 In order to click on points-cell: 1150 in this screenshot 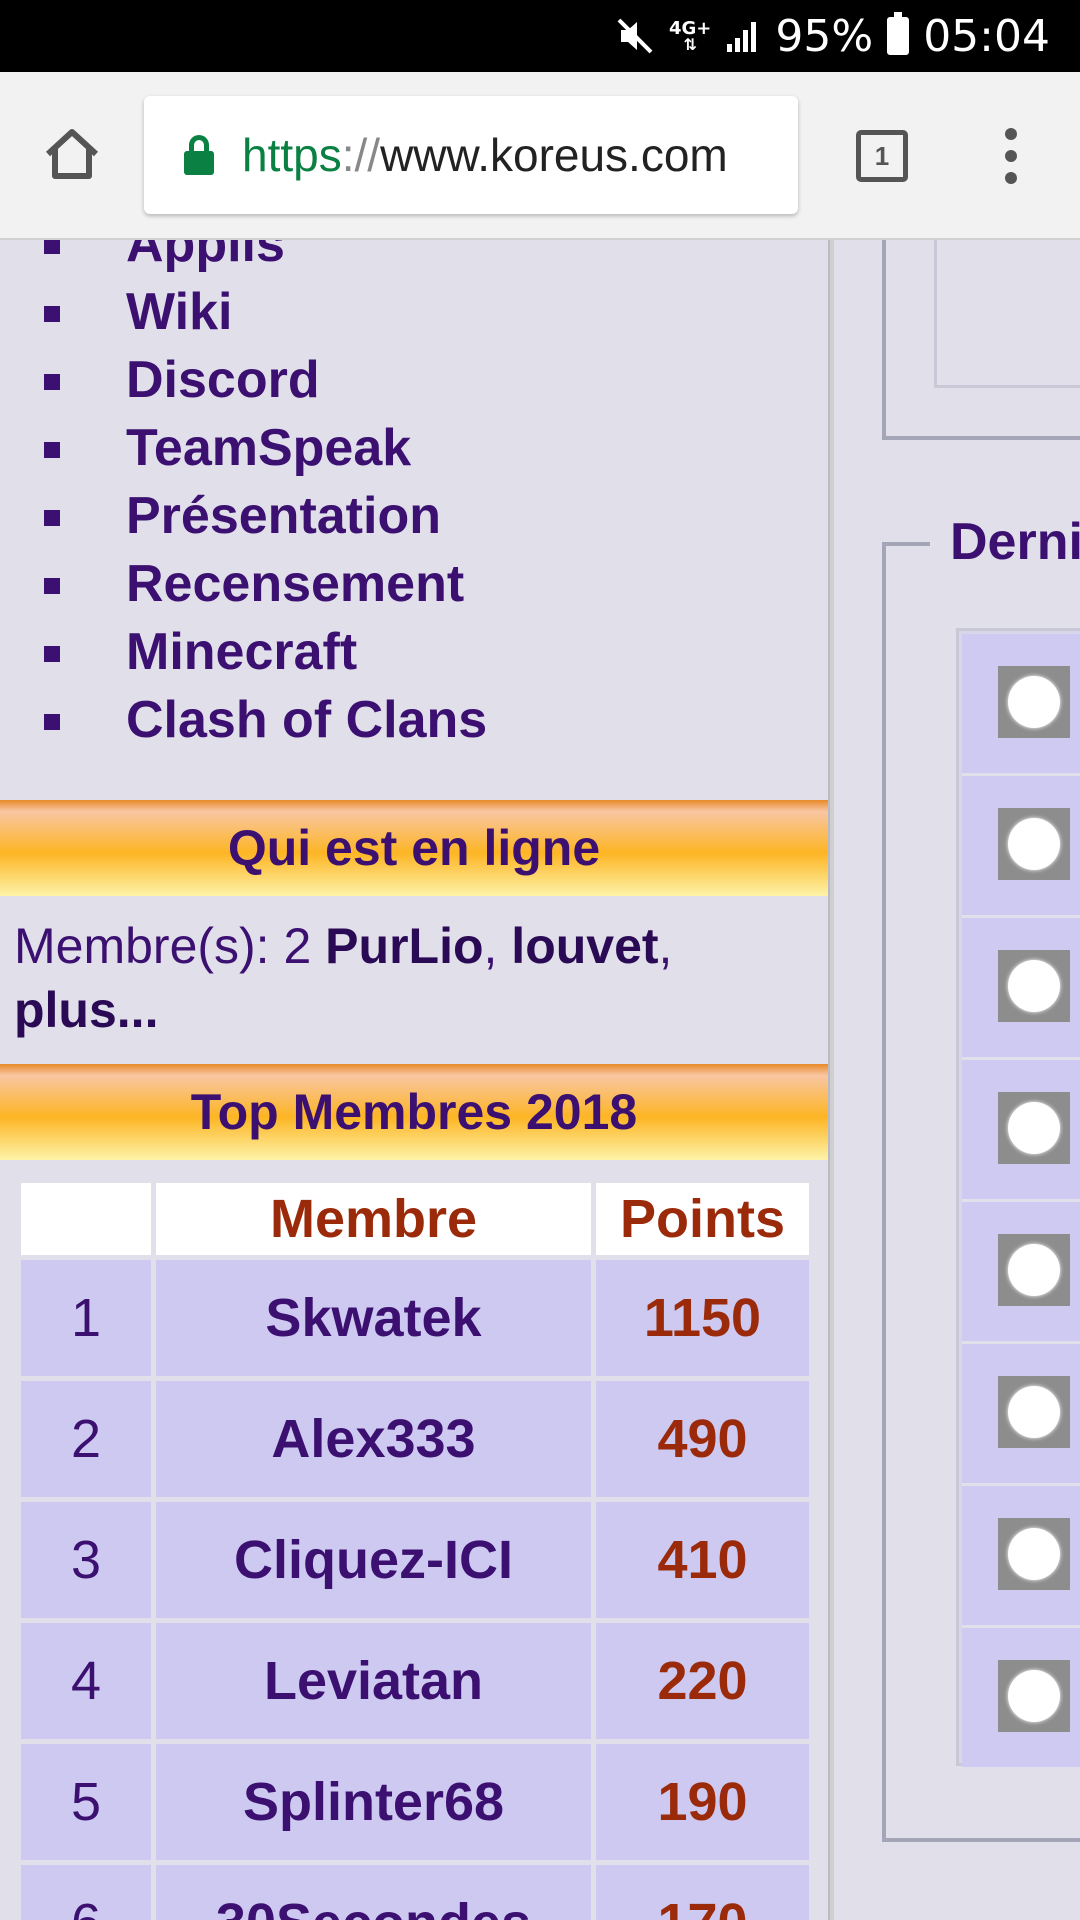, I will do `click(702, 1318)`.